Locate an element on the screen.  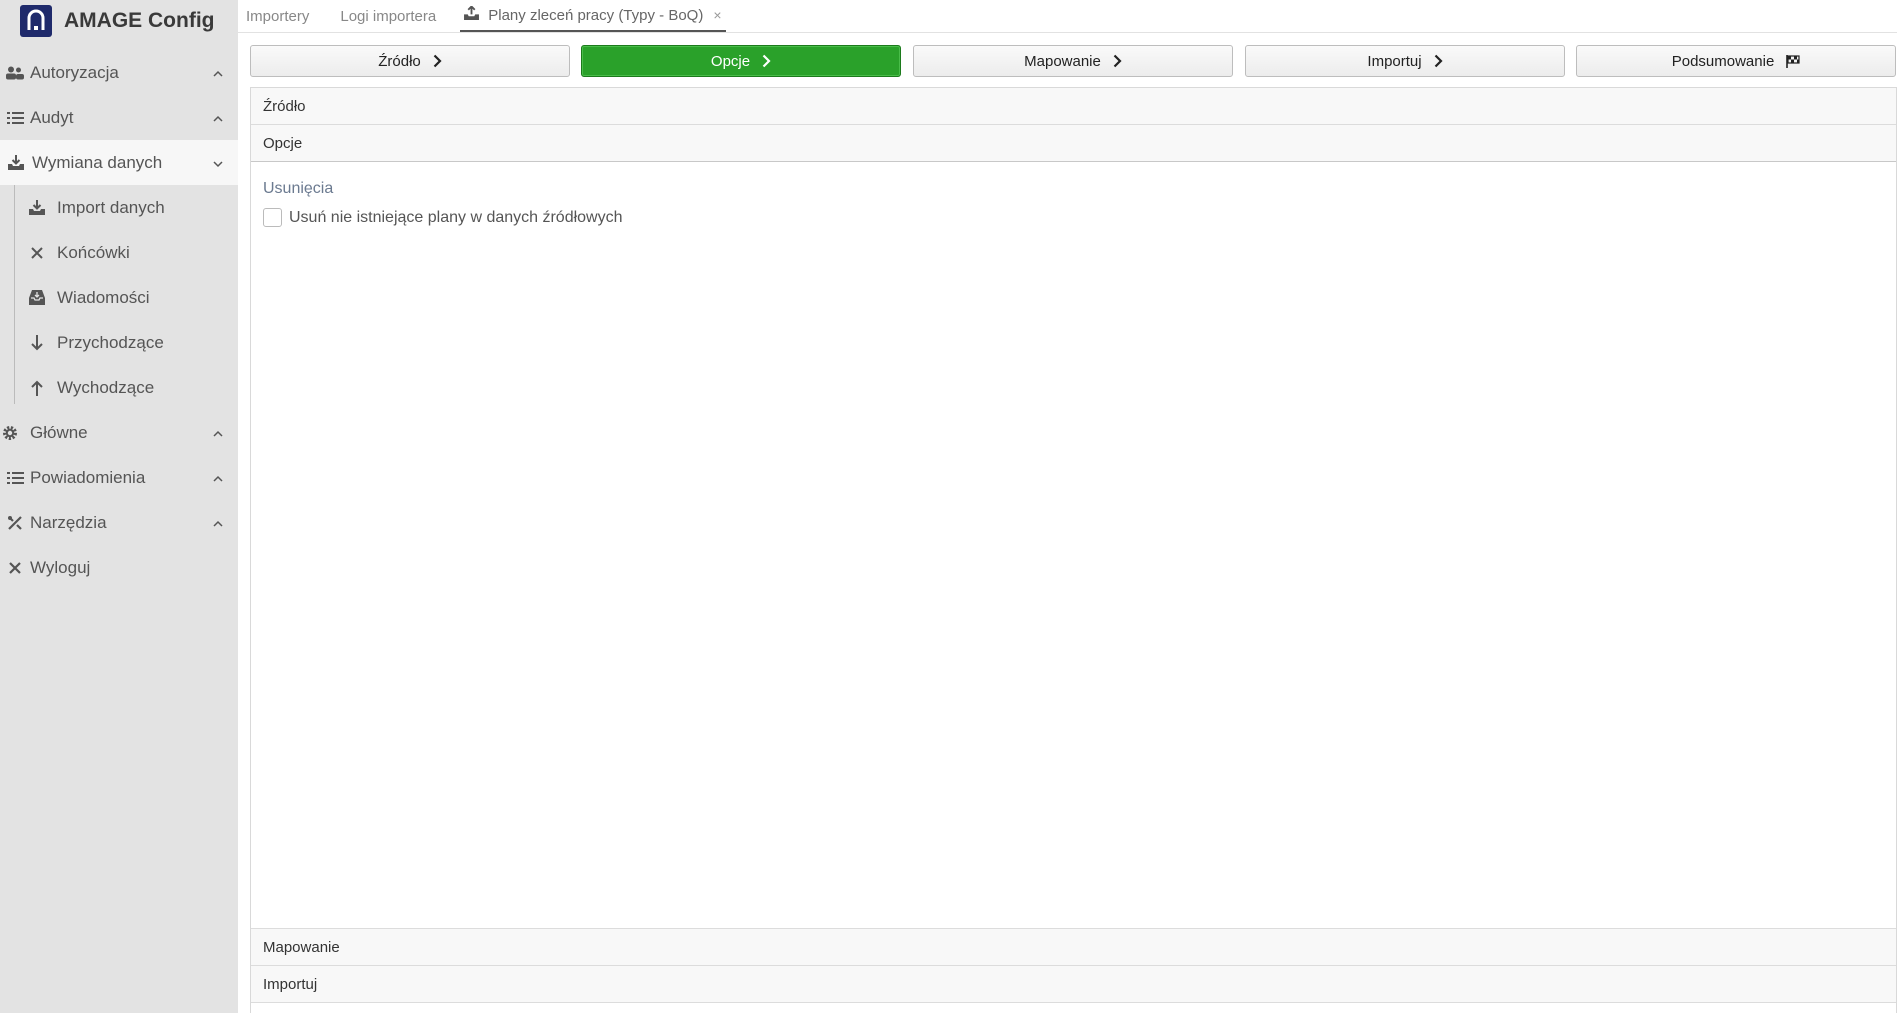
gear-icon is located at coordinates (10, 433).